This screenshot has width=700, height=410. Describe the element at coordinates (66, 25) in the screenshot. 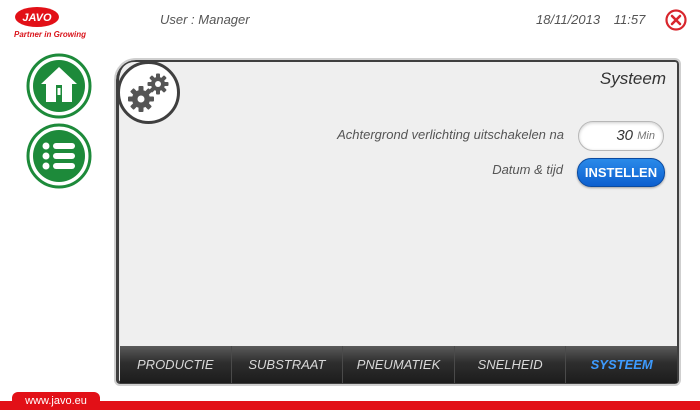

I see `javo-logo: JAVO Partner in Growing` at that location.